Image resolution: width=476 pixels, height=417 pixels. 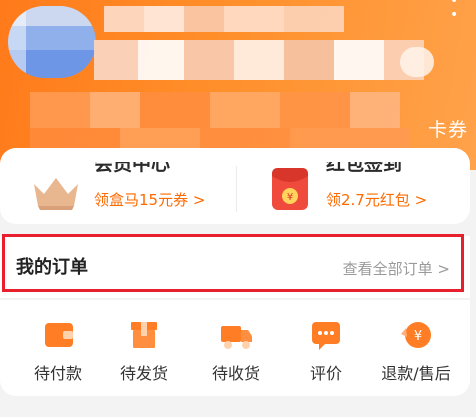 What do you see at coordinates (448, 130) in the screenshot?
I see `coupon-label: 卡券` at bounding box center [448, 130].